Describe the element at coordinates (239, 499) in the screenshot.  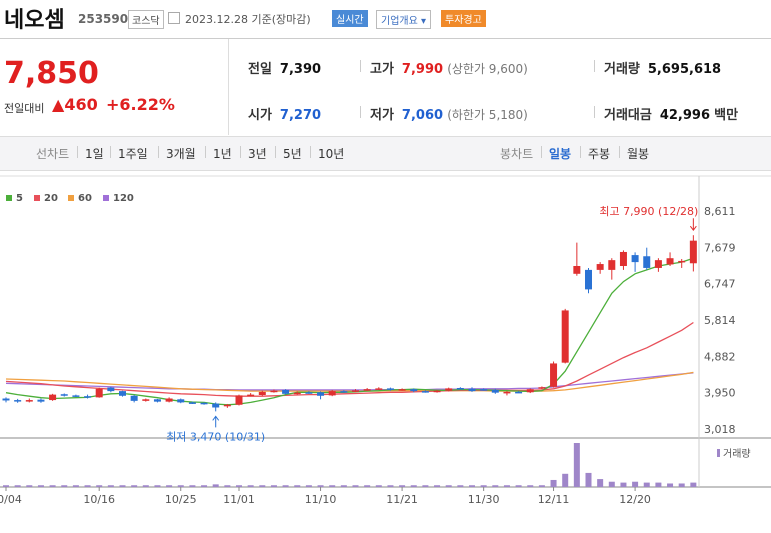
I see `x-tick-label: 11/01` at that location.